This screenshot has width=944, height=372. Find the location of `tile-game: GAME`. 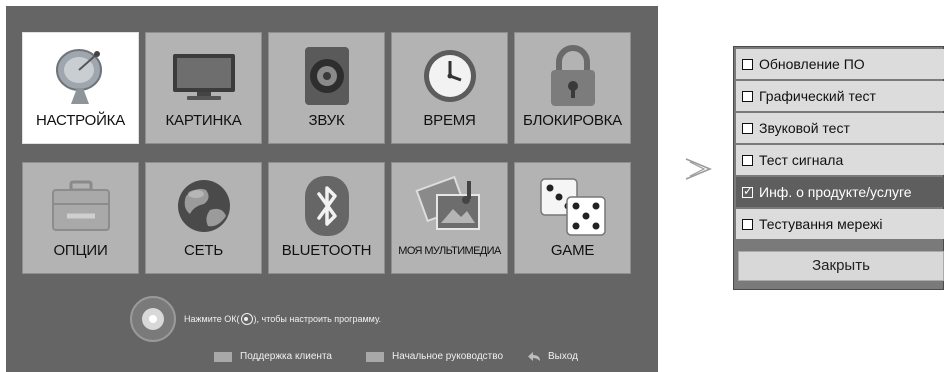

tile-game: GAME is located at coordinates (572, 218).